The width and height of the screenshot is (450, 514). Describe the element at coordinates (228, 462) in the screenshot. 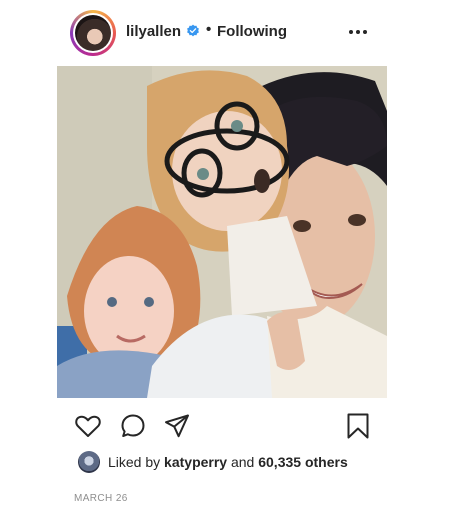

I see `likes-summary: Liked by katyperry and 60,335 others` at that location.